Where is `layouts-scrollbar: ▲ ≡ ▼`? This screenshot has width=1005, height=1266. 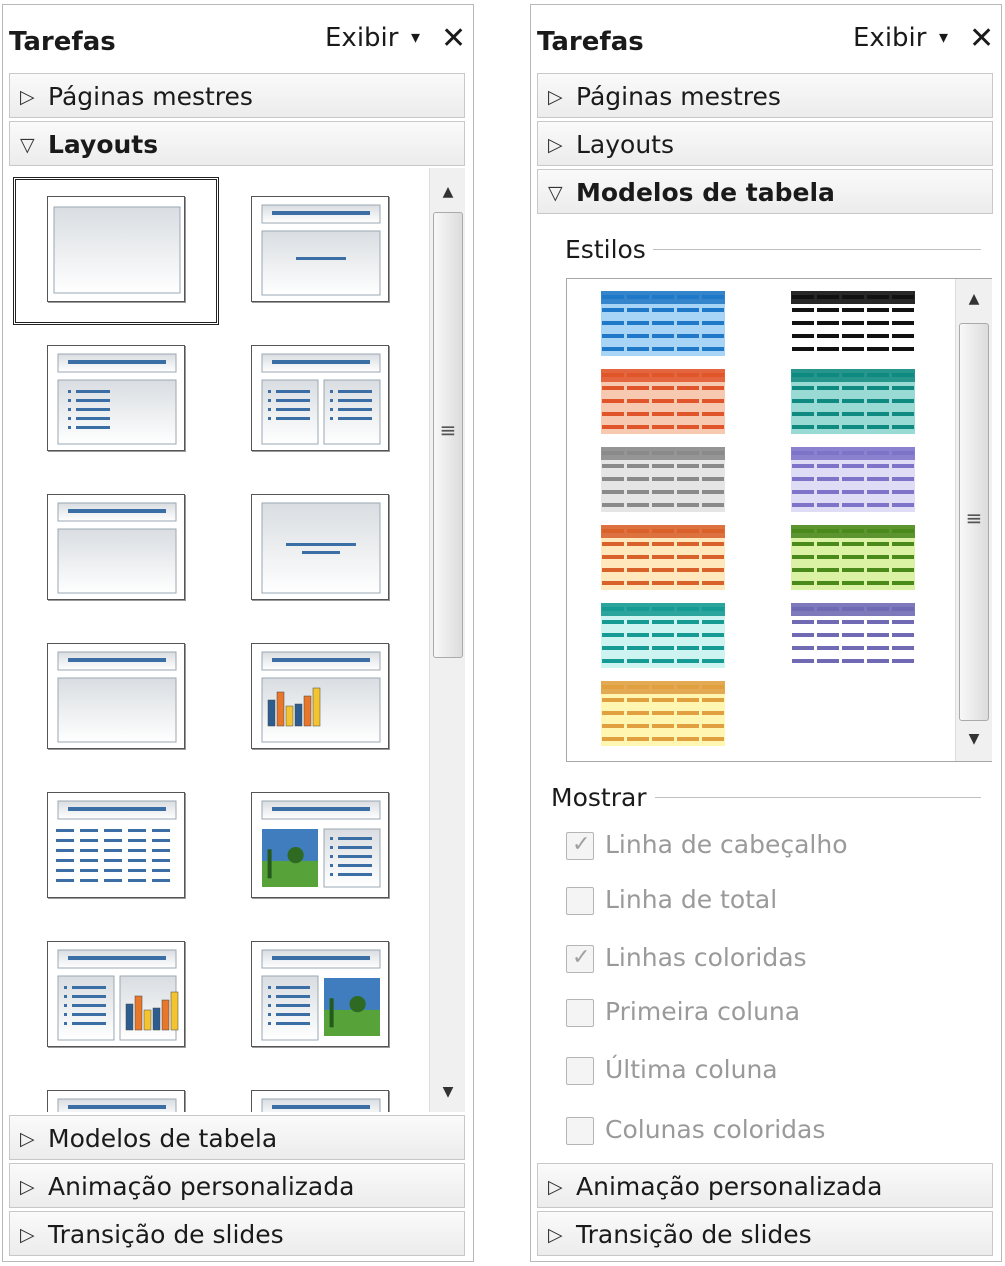
layouts-scrollbar: ▲ ≡ ▼ is located at coordinates (447, 640).